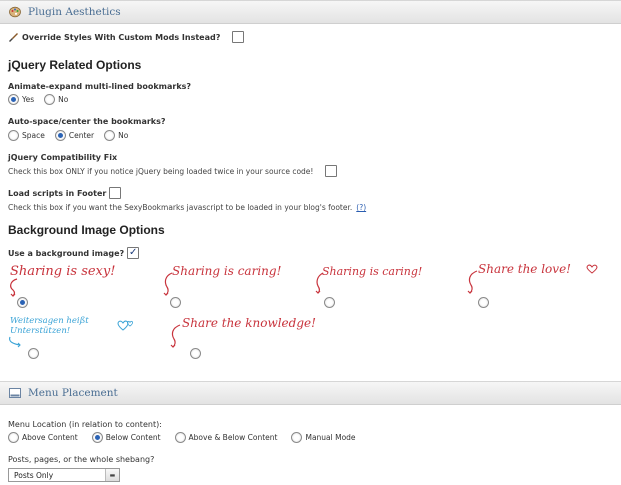 Image resolution: width=621 pixels, height=485 pixels. I want to click on bg-preview-text: Share the knowledge!, so click(249, 323).